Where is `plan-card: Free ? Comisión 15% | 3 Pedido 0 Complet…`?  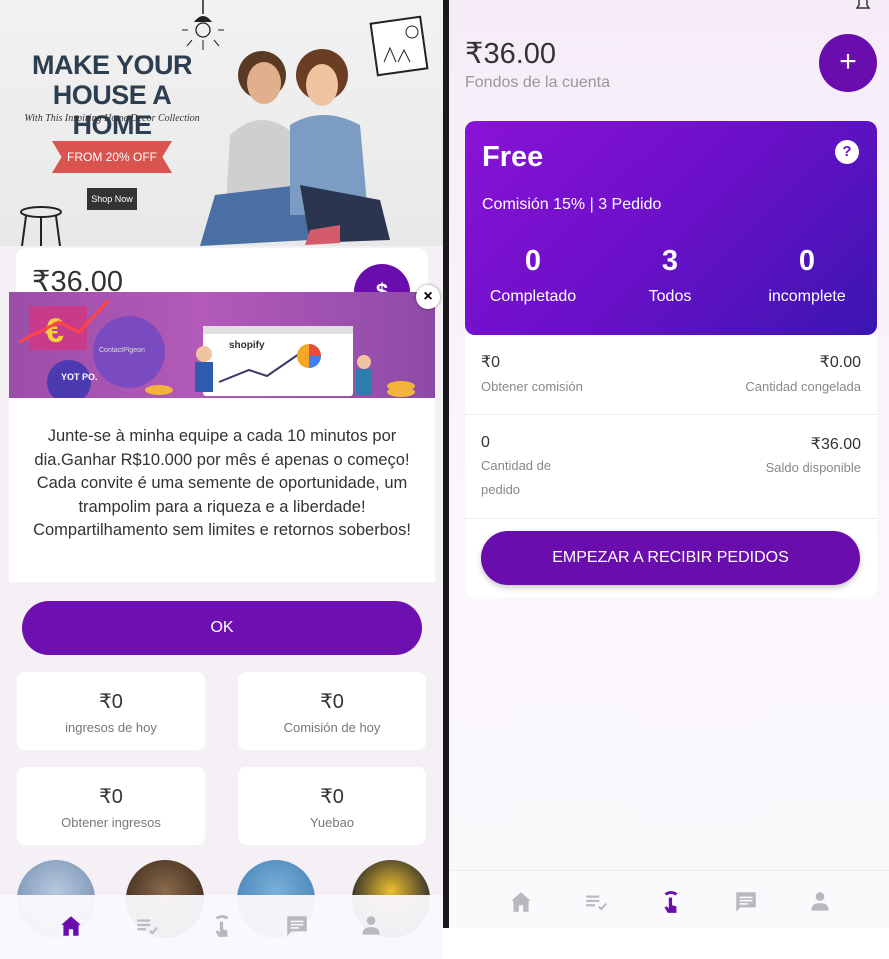
plan-card: Free ? Comisión 15% | 3 Pedido 0 Complet… is located at coordinates (671, 228).